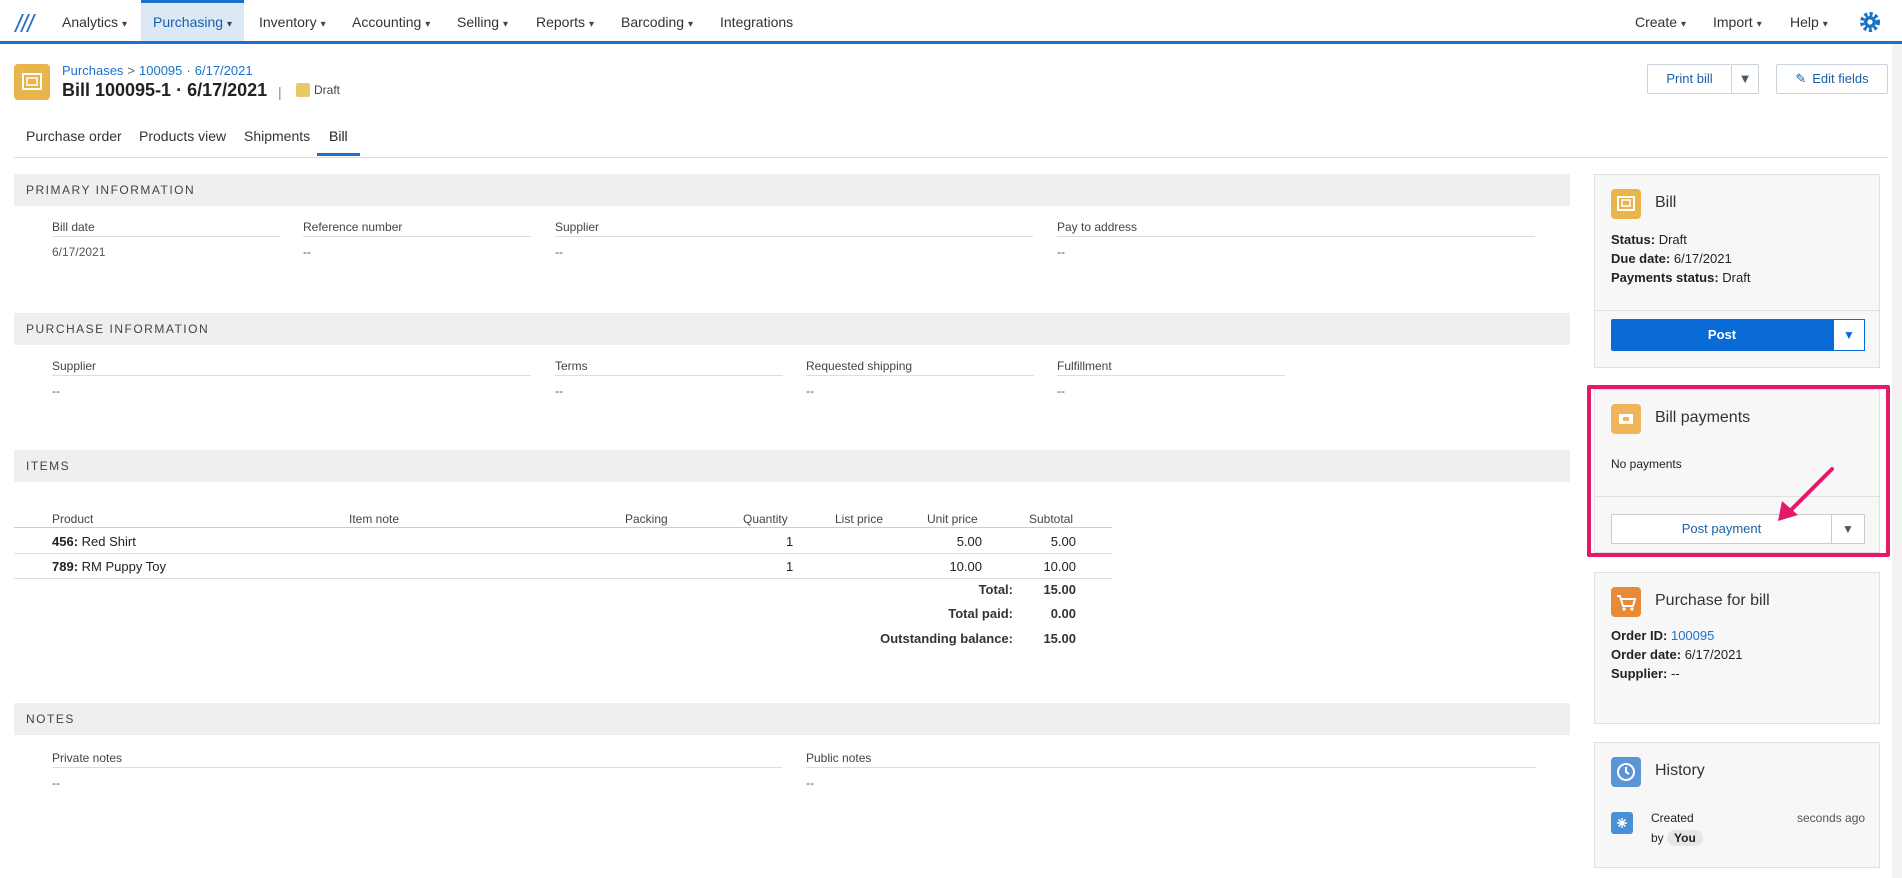  What do you see at coordinates (1737, 805) in the screenshot?
I see `history-panel: History Created by You seconds ago` at bounding box center [1737, 805].